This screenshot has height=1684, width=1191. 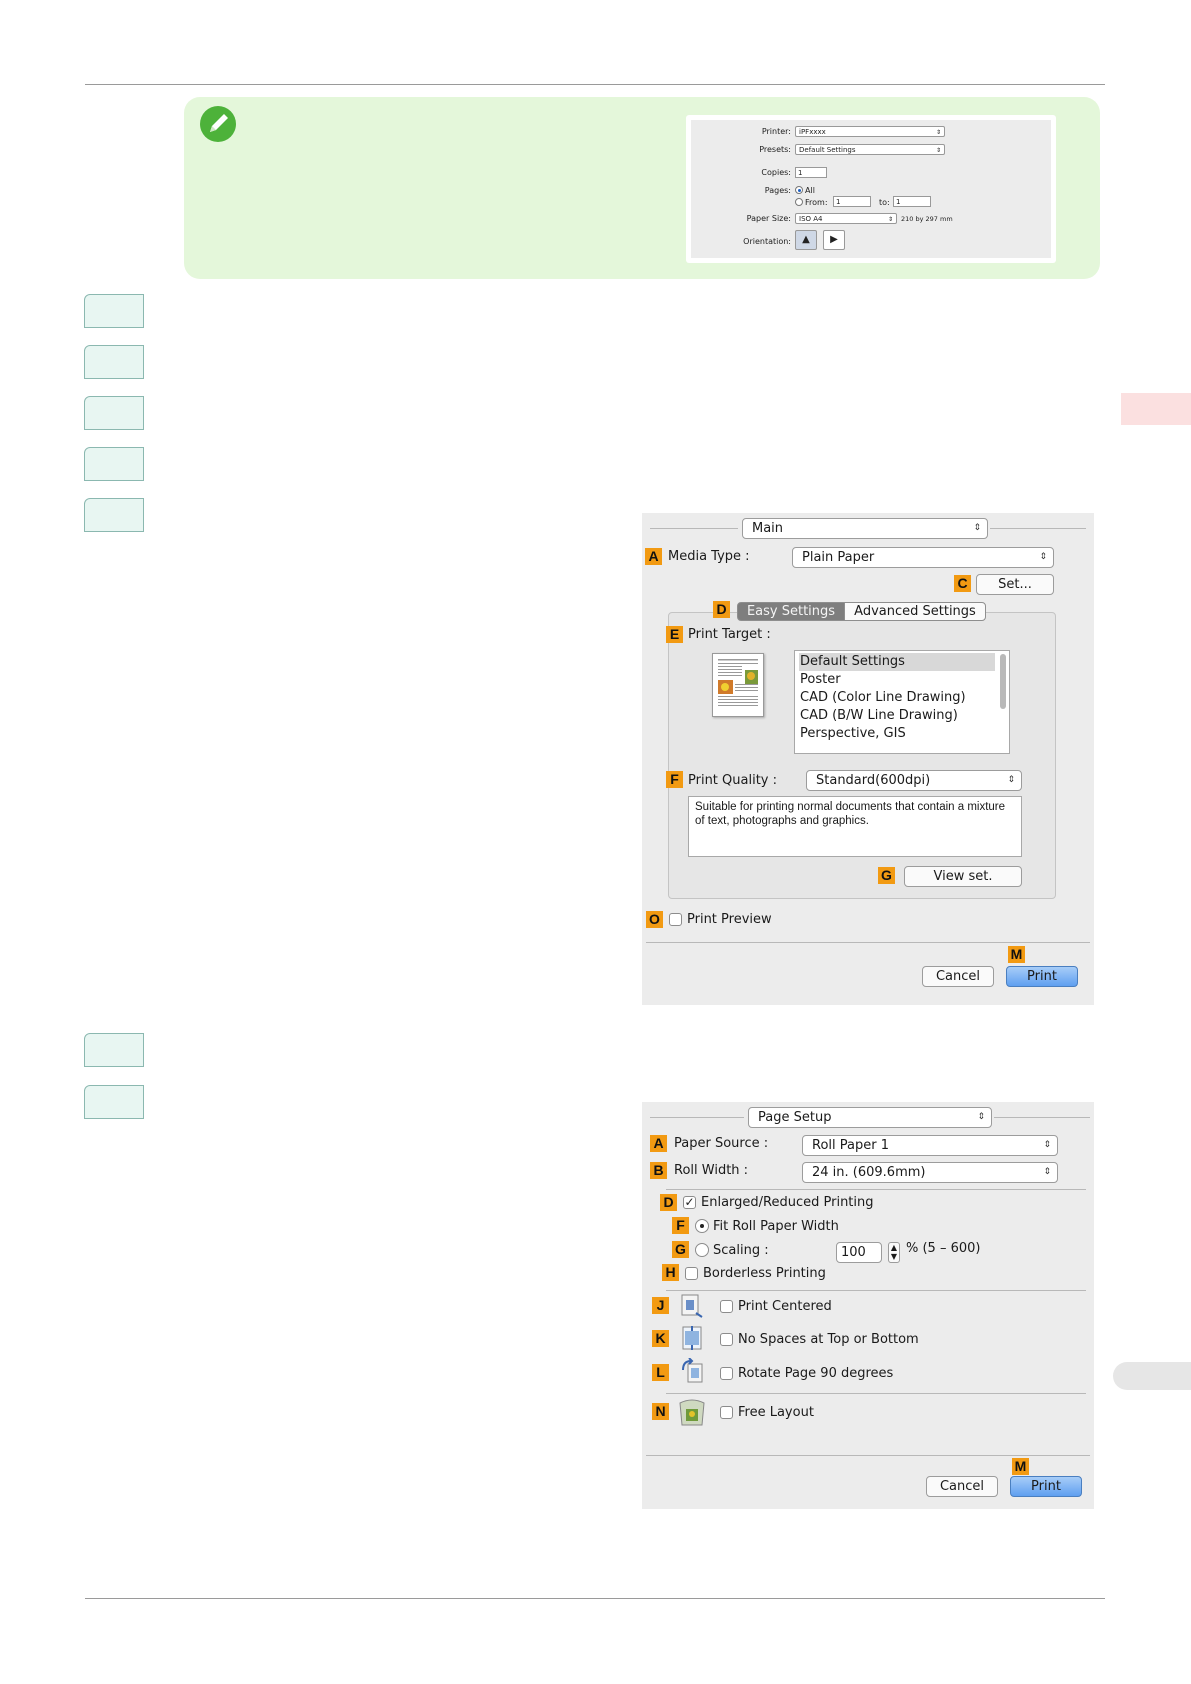 I want to click on tag-c: C, so click(x=962, y=583).